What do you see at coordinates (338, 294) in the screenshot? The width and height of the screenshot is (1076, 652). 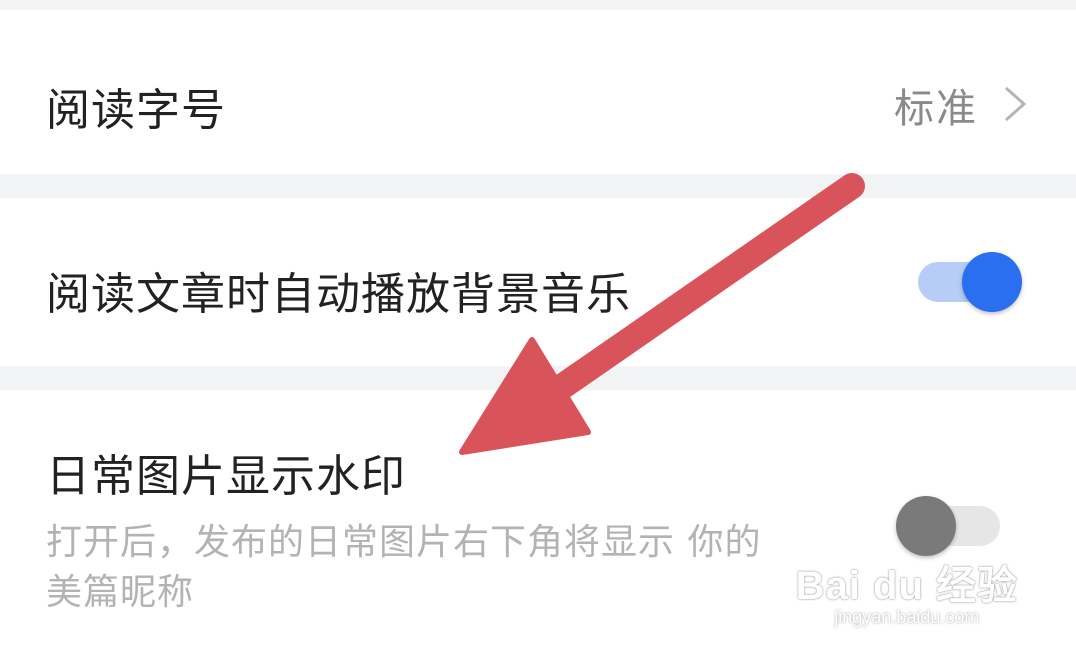 I see `setting-label-bg-music: 阅读文章时自动播放背景音乐` at bounding box center [338, 294].